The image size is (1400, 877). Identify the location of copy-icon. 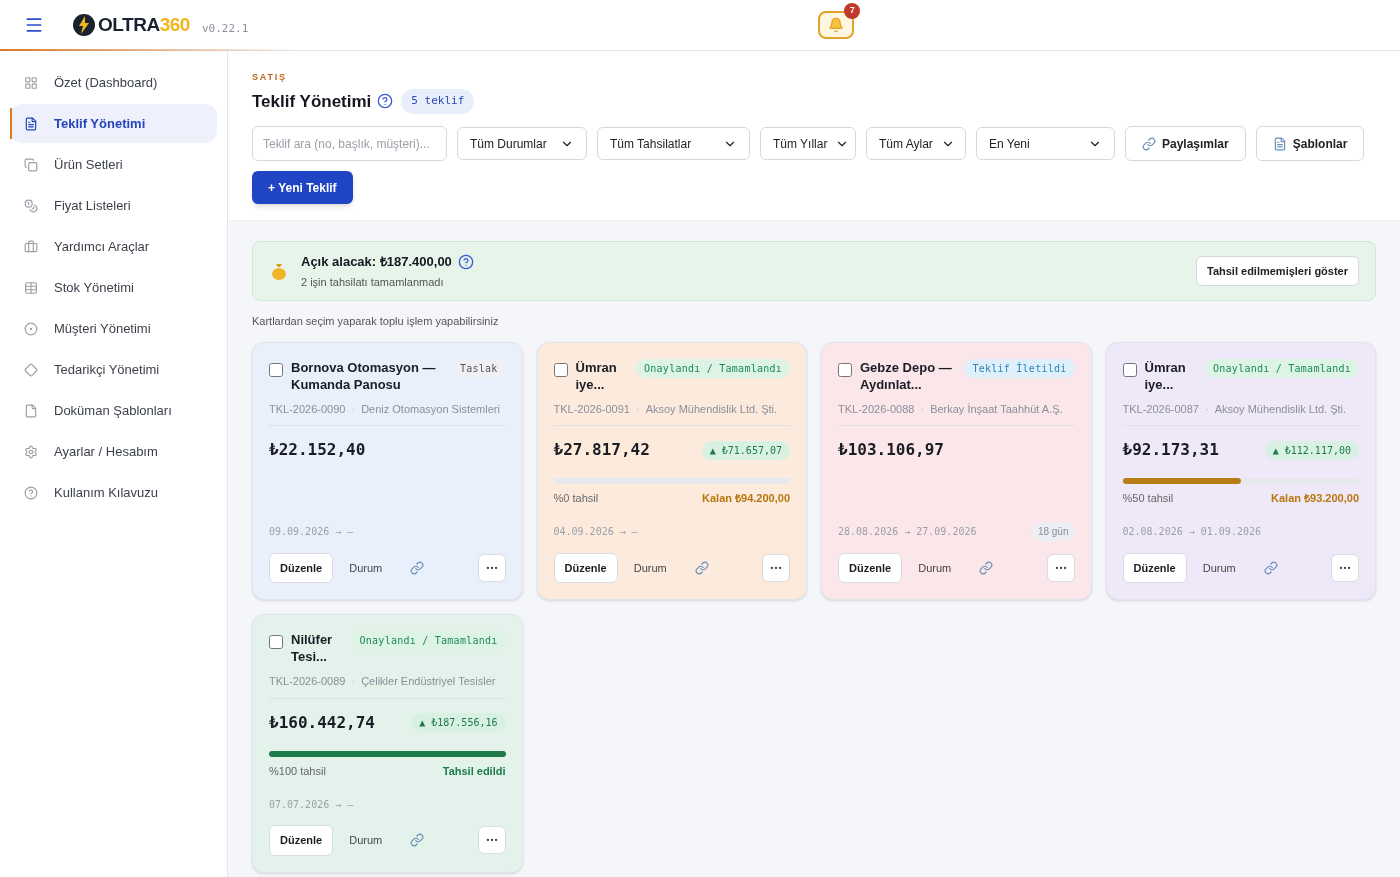
(31, 164).